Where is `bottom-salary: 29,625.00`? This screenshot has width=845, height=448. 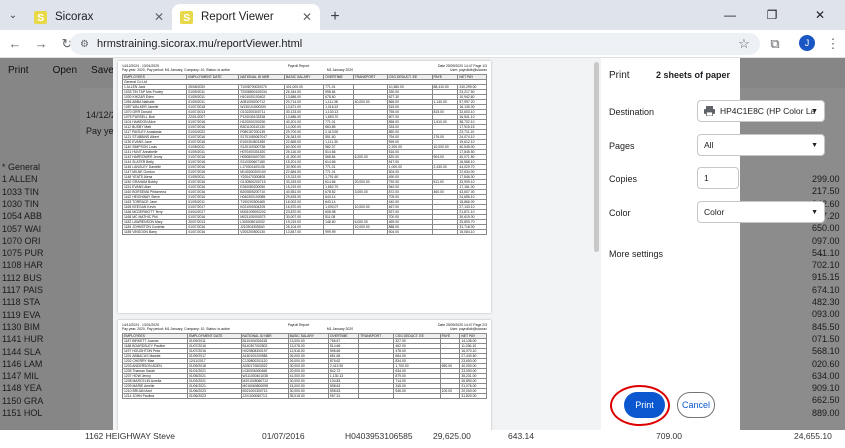
bottom-salary: 29,625.00 is located at coordinates (452, 436).